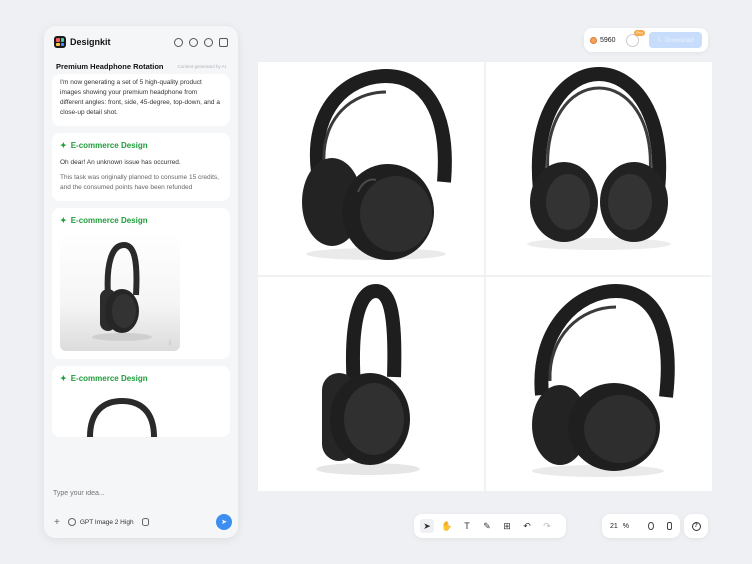 The image size is (752, 564). What do you see at coordinates (639, 32) in the screenshot?
I see `pro-badge: Pro` at bounding box center [639, 32].